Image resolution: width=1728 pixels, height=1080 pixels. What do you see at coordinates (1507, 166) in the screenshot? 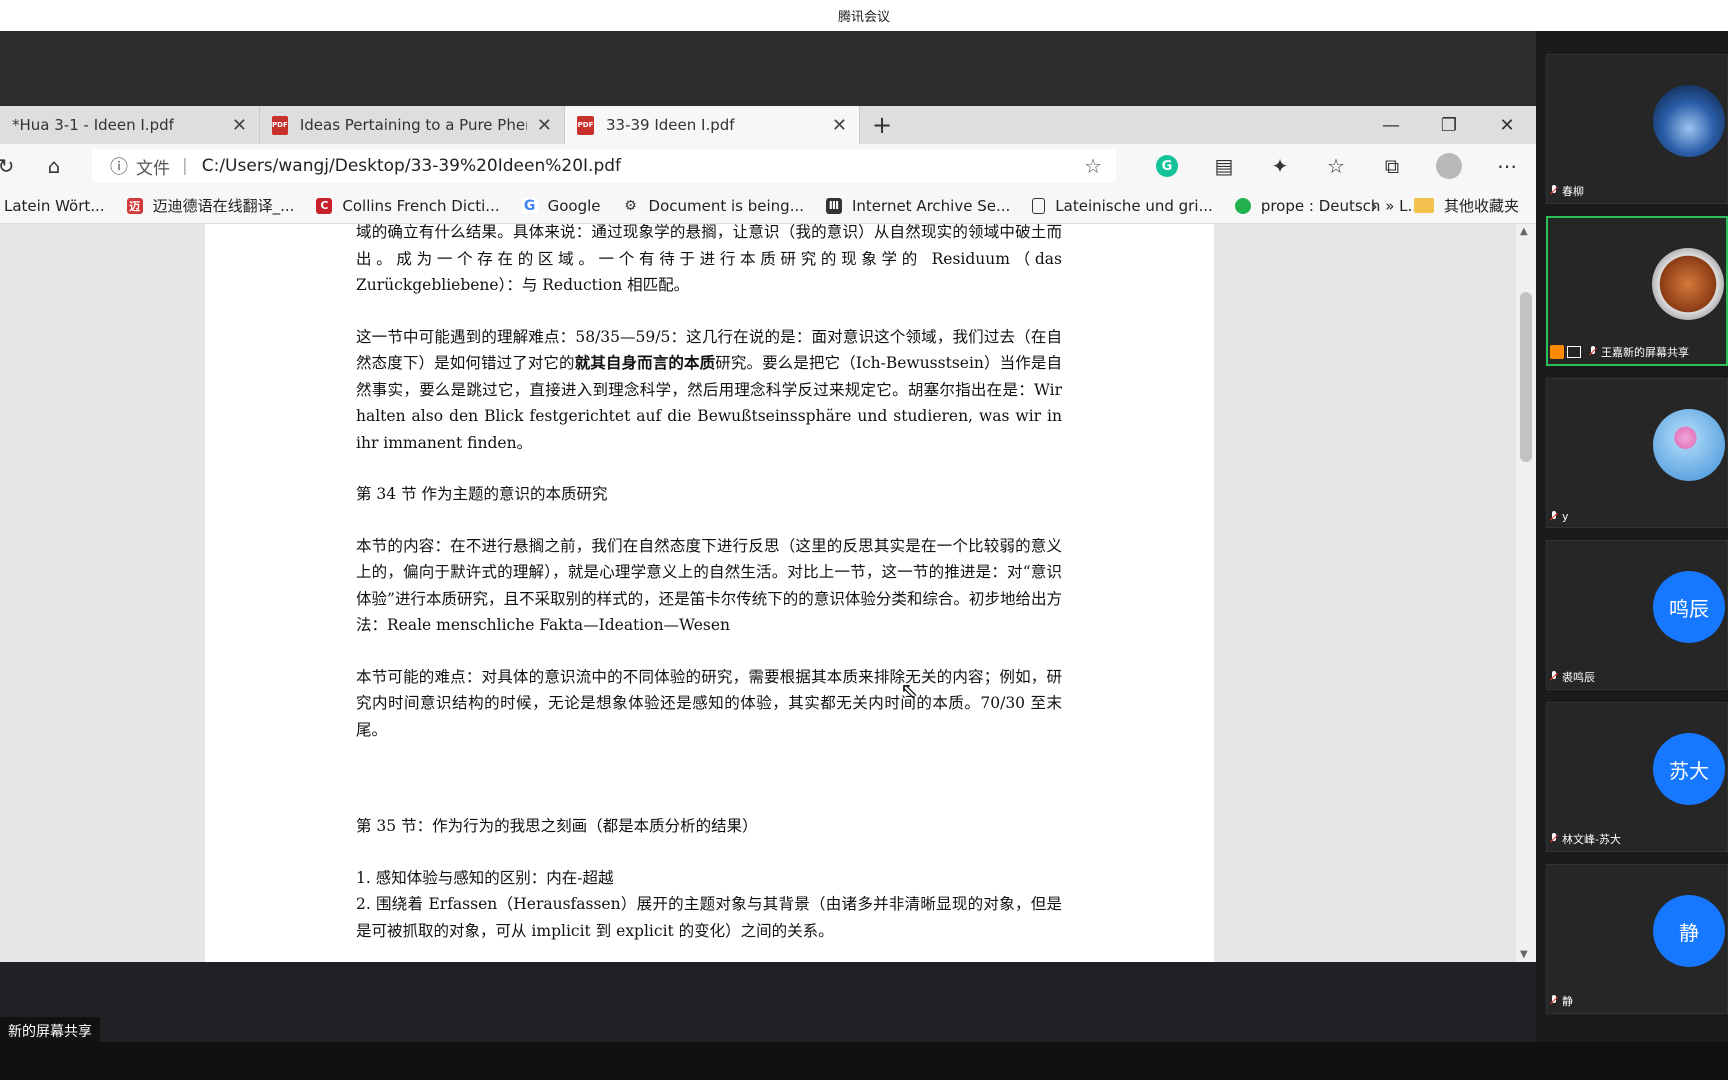
I see `more-icon: ⋯` at bounding box center [1507, 166].